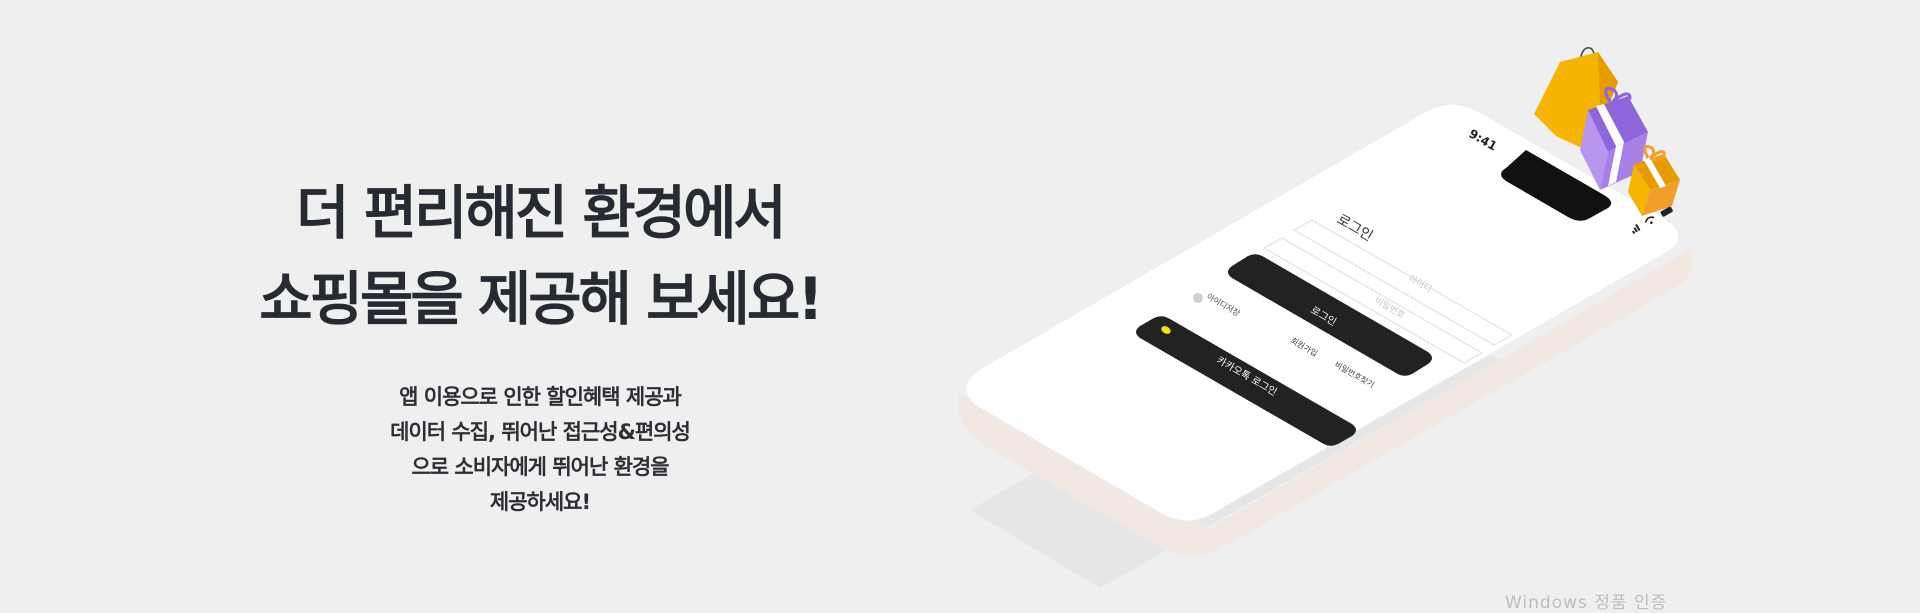  What do you see at coordinates (540, 432) in the screenshot?
I see `subcopy-line-2: 데이터 수집, 뛰어난 접근성&편의성` at bounding box center [540, 432].